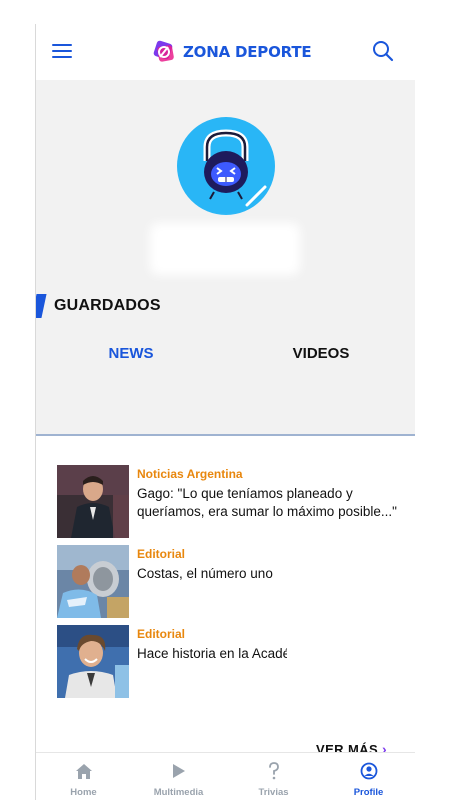 Image resolution: width=450 pixels, height=800 pixels. What do you see at coordinates (212, 653) in the screenshot?
I see `news-title: Hace historia en la Académica` at bounding box center [212, 653].